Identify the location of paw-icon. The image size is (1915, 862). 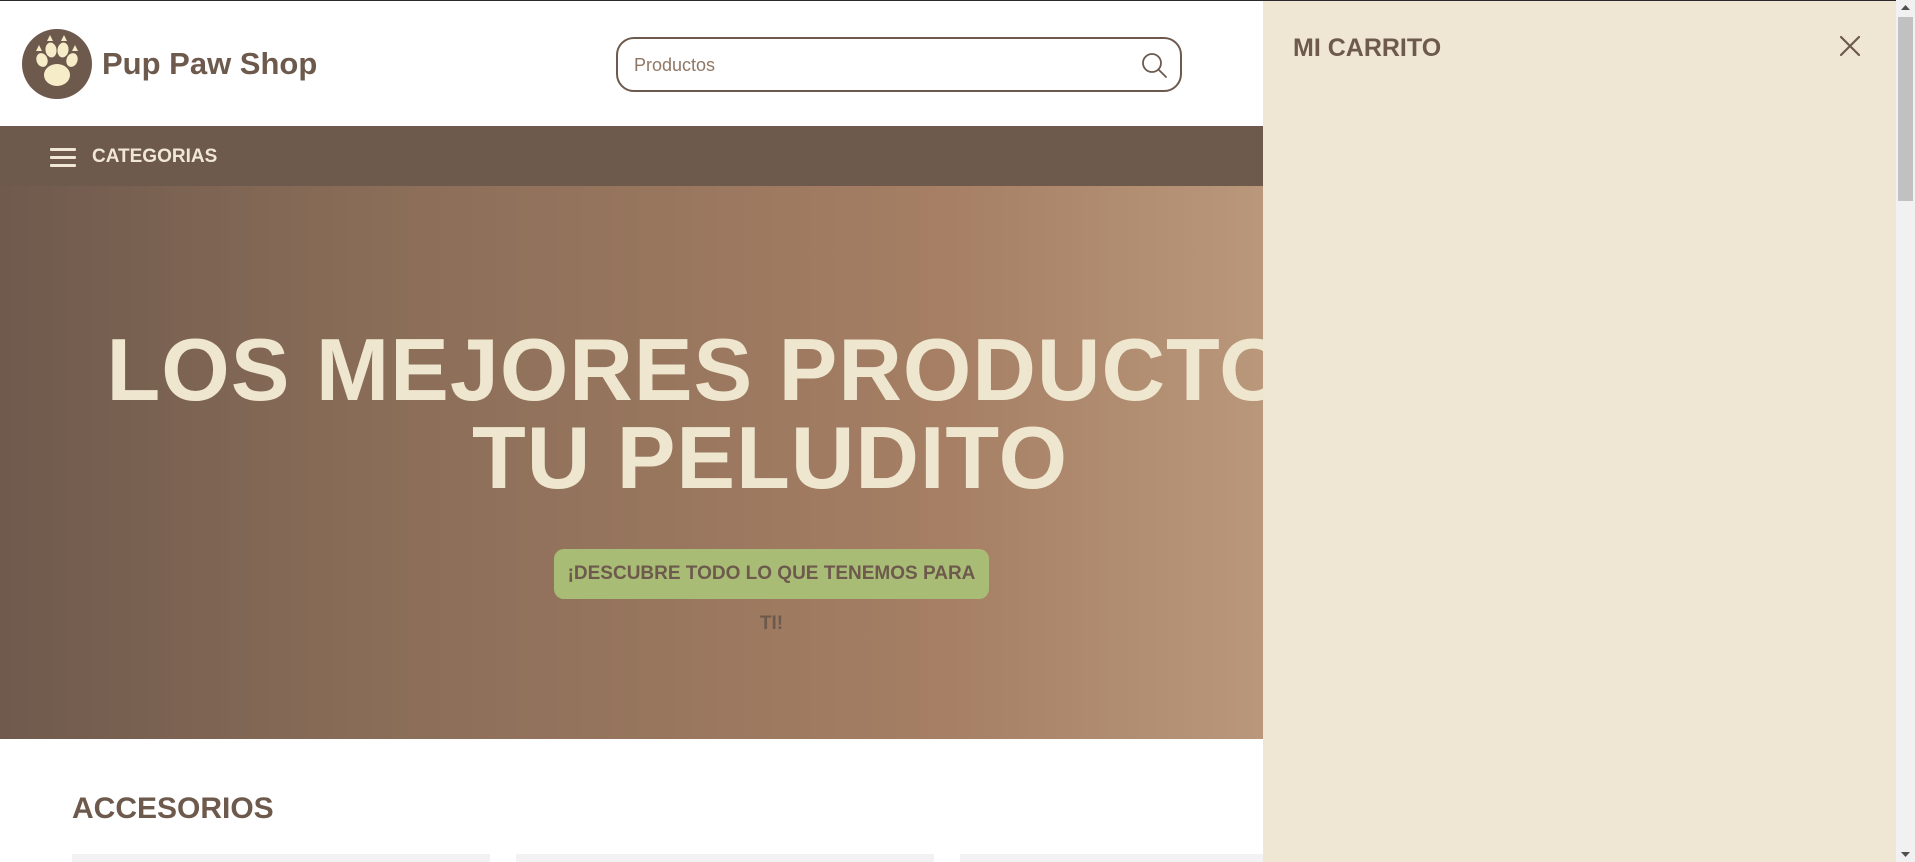
(57, 64).